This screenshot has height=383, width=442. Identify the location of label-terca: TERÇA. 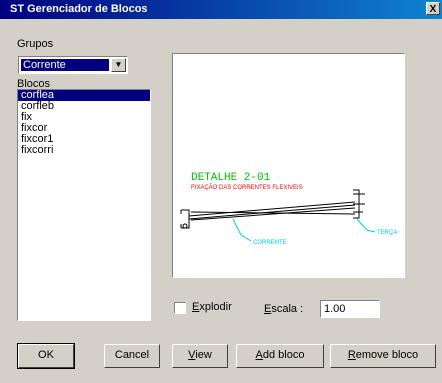
(387, 233).